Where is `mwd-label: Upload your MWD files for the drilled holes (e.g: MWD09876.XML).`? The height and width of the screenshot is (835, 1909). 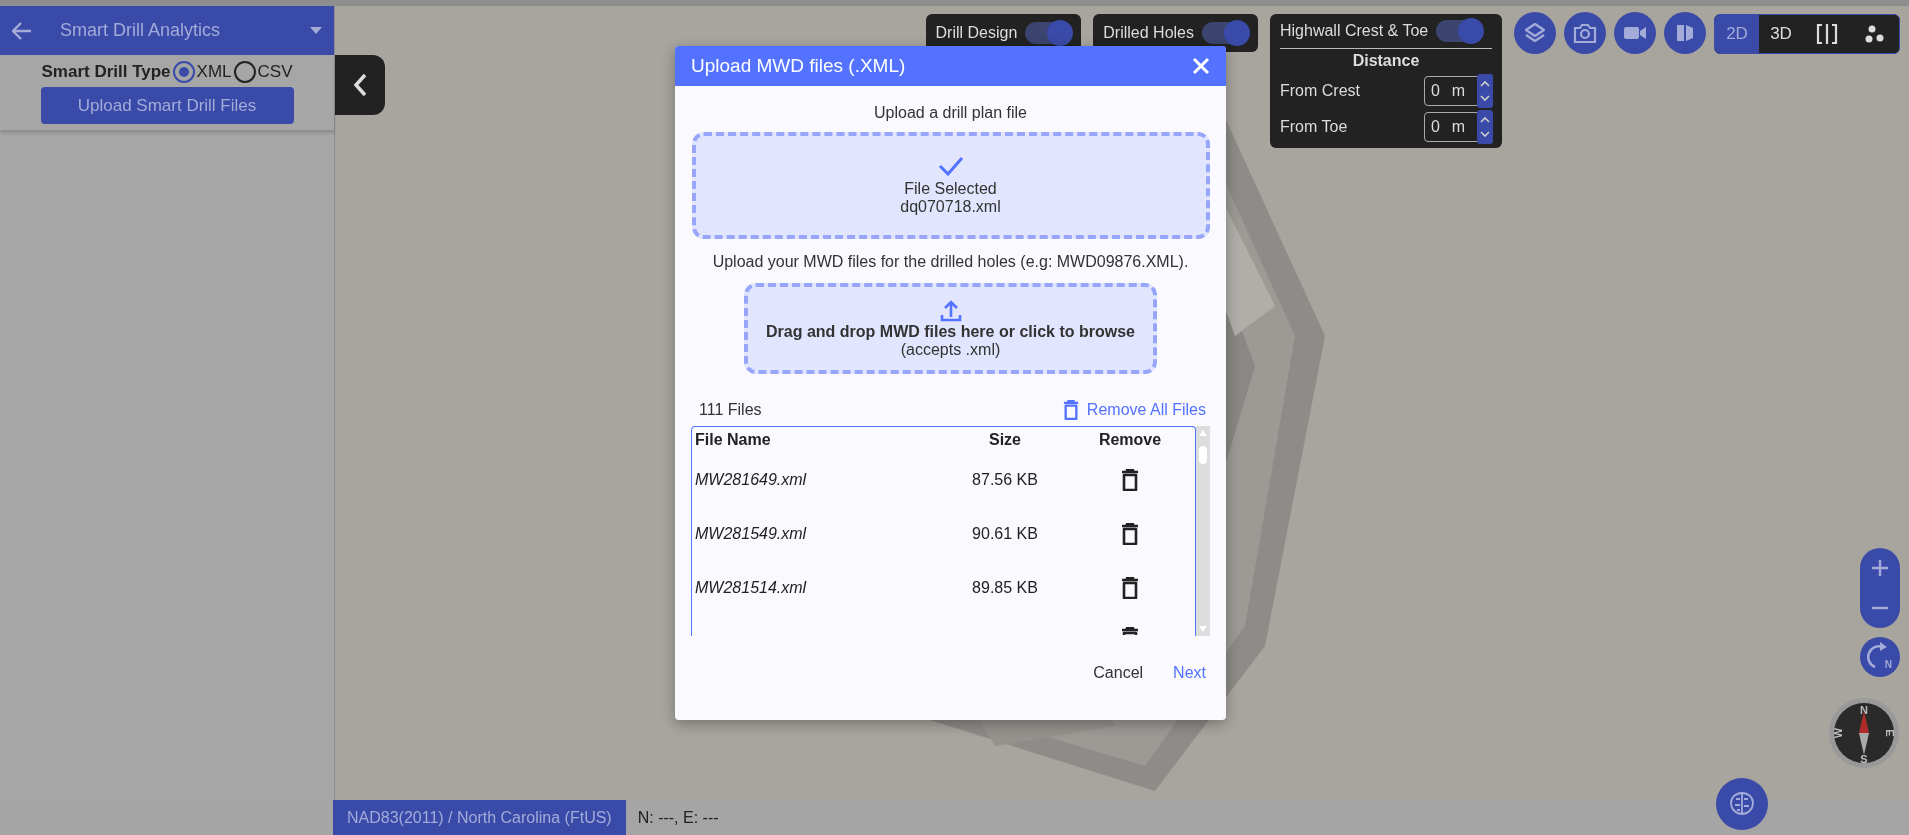
mwd-label: Upload your MWD files for the drilled holes (e.g: MWD09876.XML). is located at coordinates (950, 262).